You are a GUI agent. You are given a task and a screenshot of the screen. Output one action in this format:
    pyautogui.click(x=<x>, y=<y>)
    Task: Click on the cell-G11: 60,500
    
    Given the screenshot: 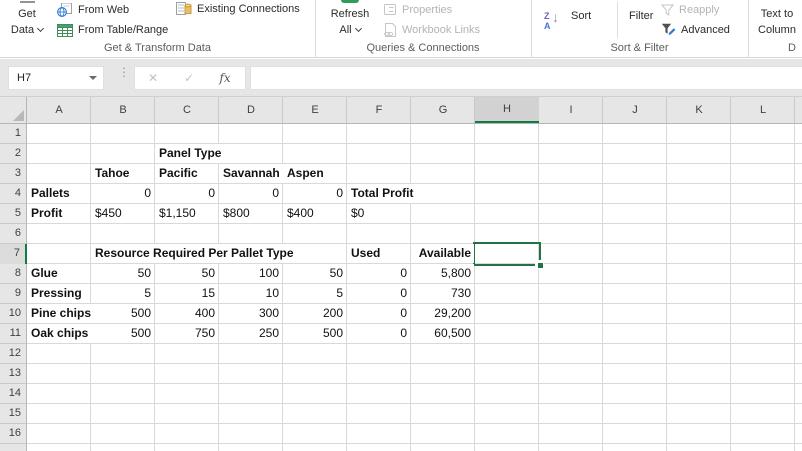 What is the action you would take?
    pyautogui.click(x=452, y=333)
    